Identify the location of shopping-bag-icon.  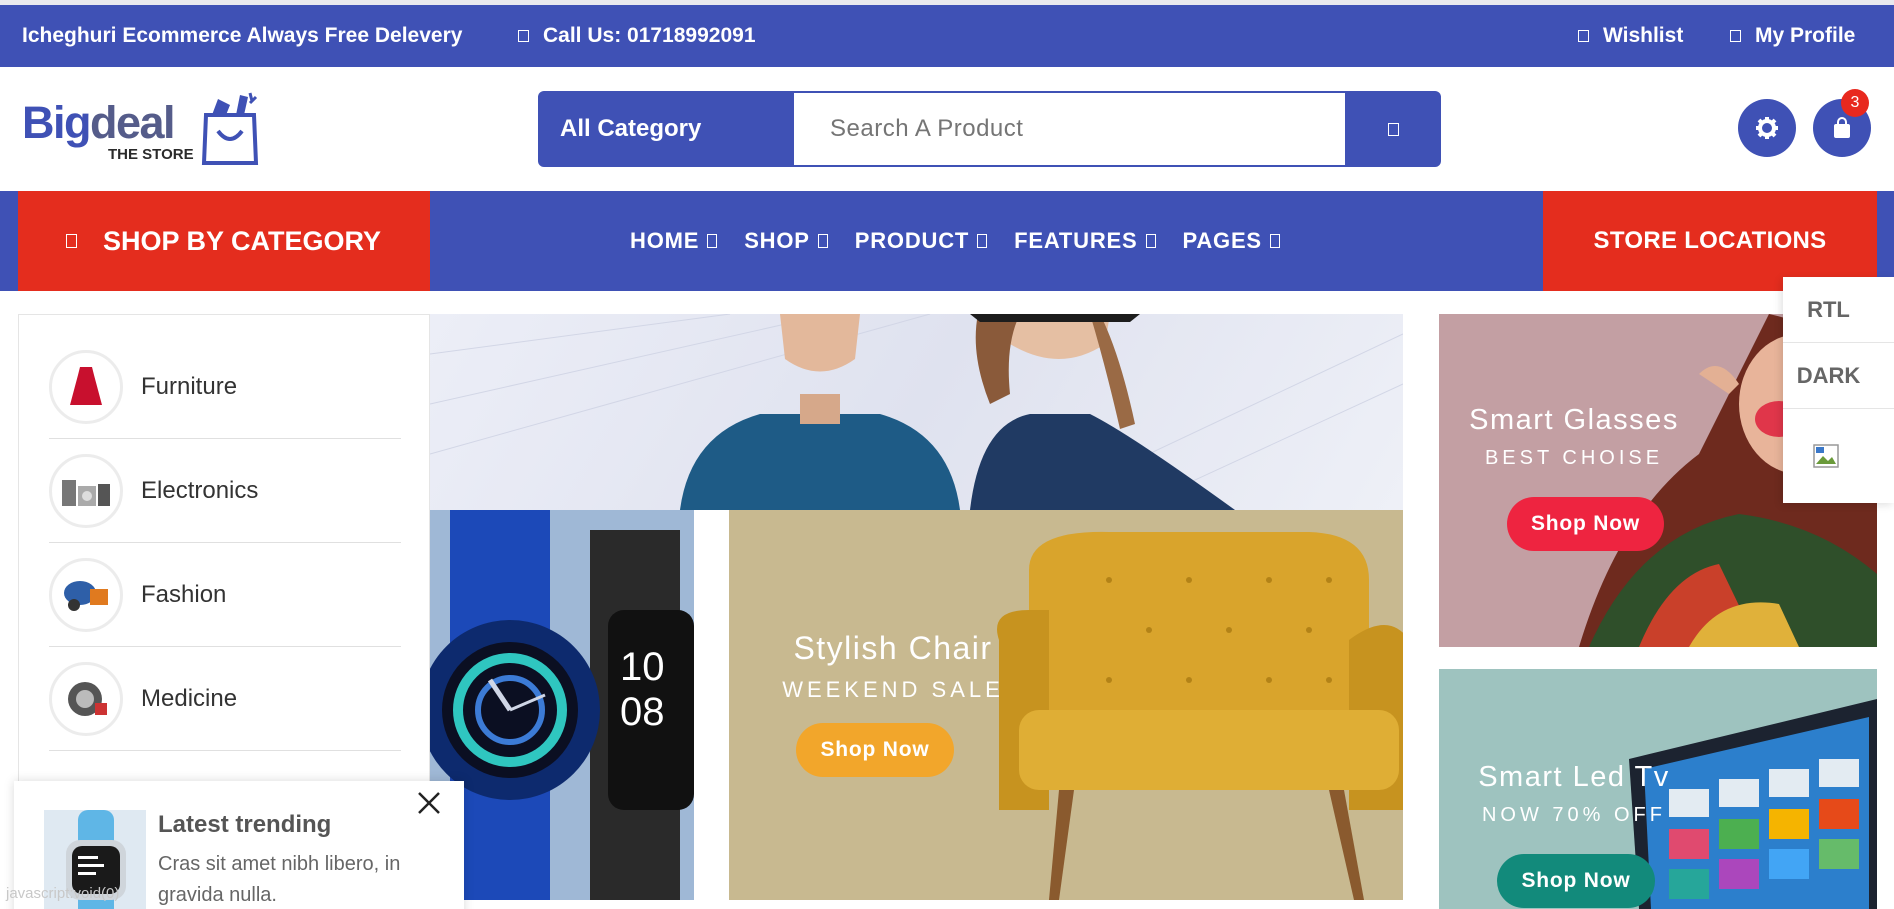
(1842, 127).